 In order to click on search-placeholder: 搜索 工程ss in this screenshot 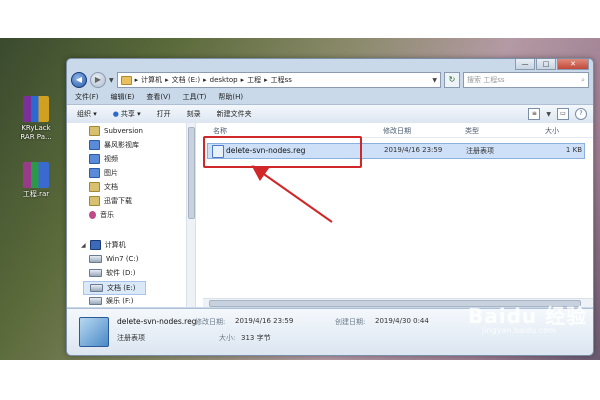, I will do `click(486, 80)`.